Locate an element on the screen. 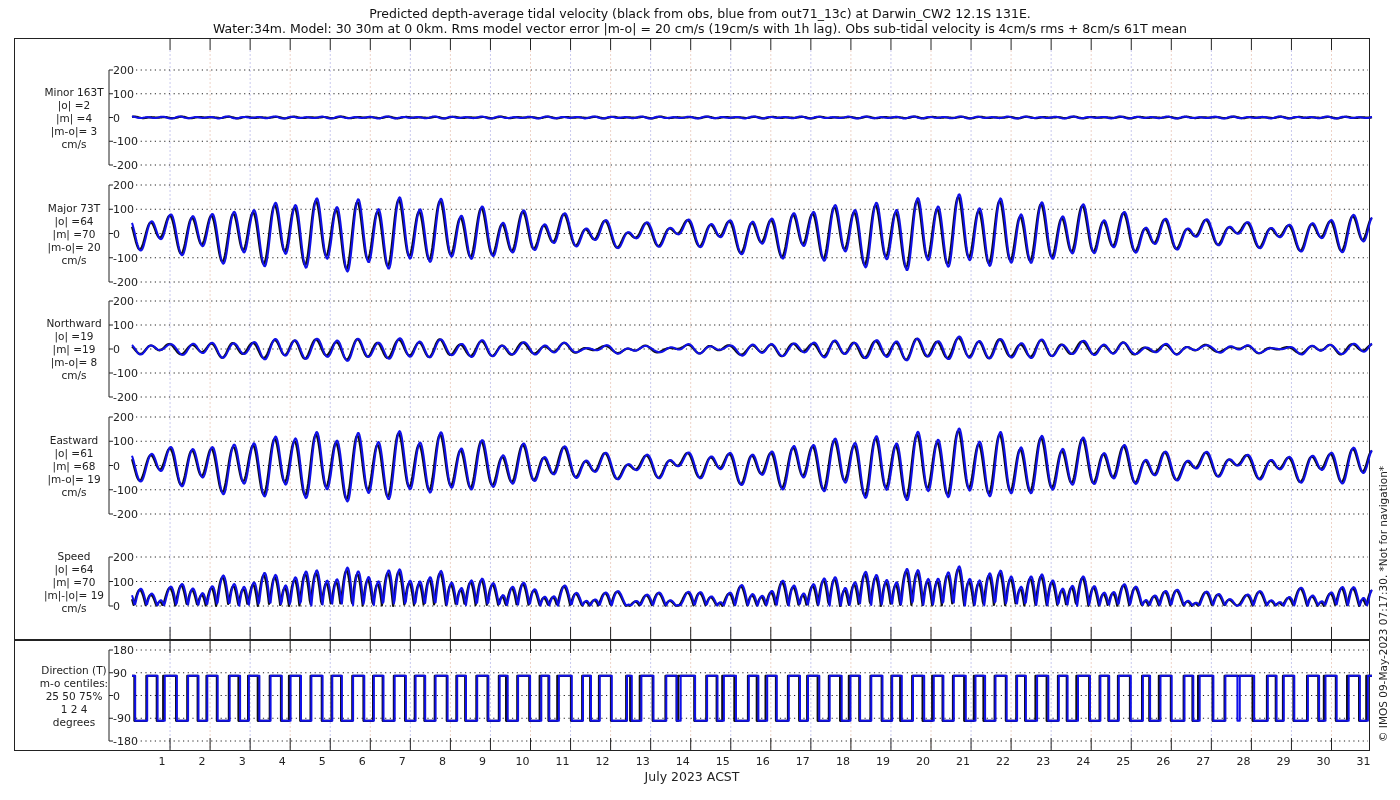 Image resolution: width=1400 pixels, height=800 pixels. axis-tick-label: 3 is located at coordinates (242, 761).